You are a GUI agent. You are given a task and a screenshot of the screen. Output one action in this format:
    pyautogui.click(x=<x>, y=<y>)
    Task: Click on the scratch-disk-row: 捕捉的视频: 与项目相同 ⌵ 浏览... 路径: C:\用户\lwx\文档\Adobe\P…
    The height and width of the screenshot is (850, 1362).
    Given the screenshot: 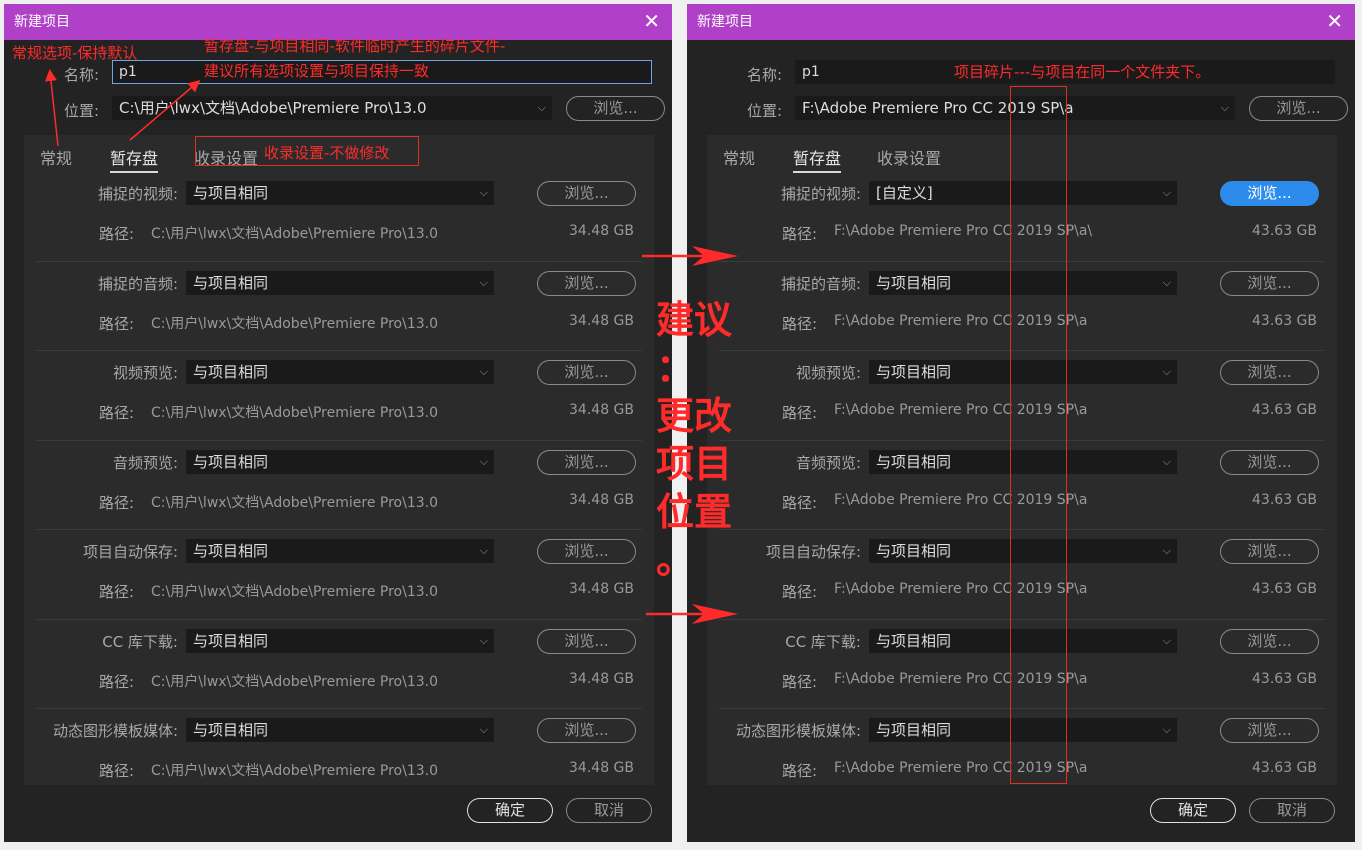 What is the action you would take?
    pyautogui.click(x=339, y=215)
    